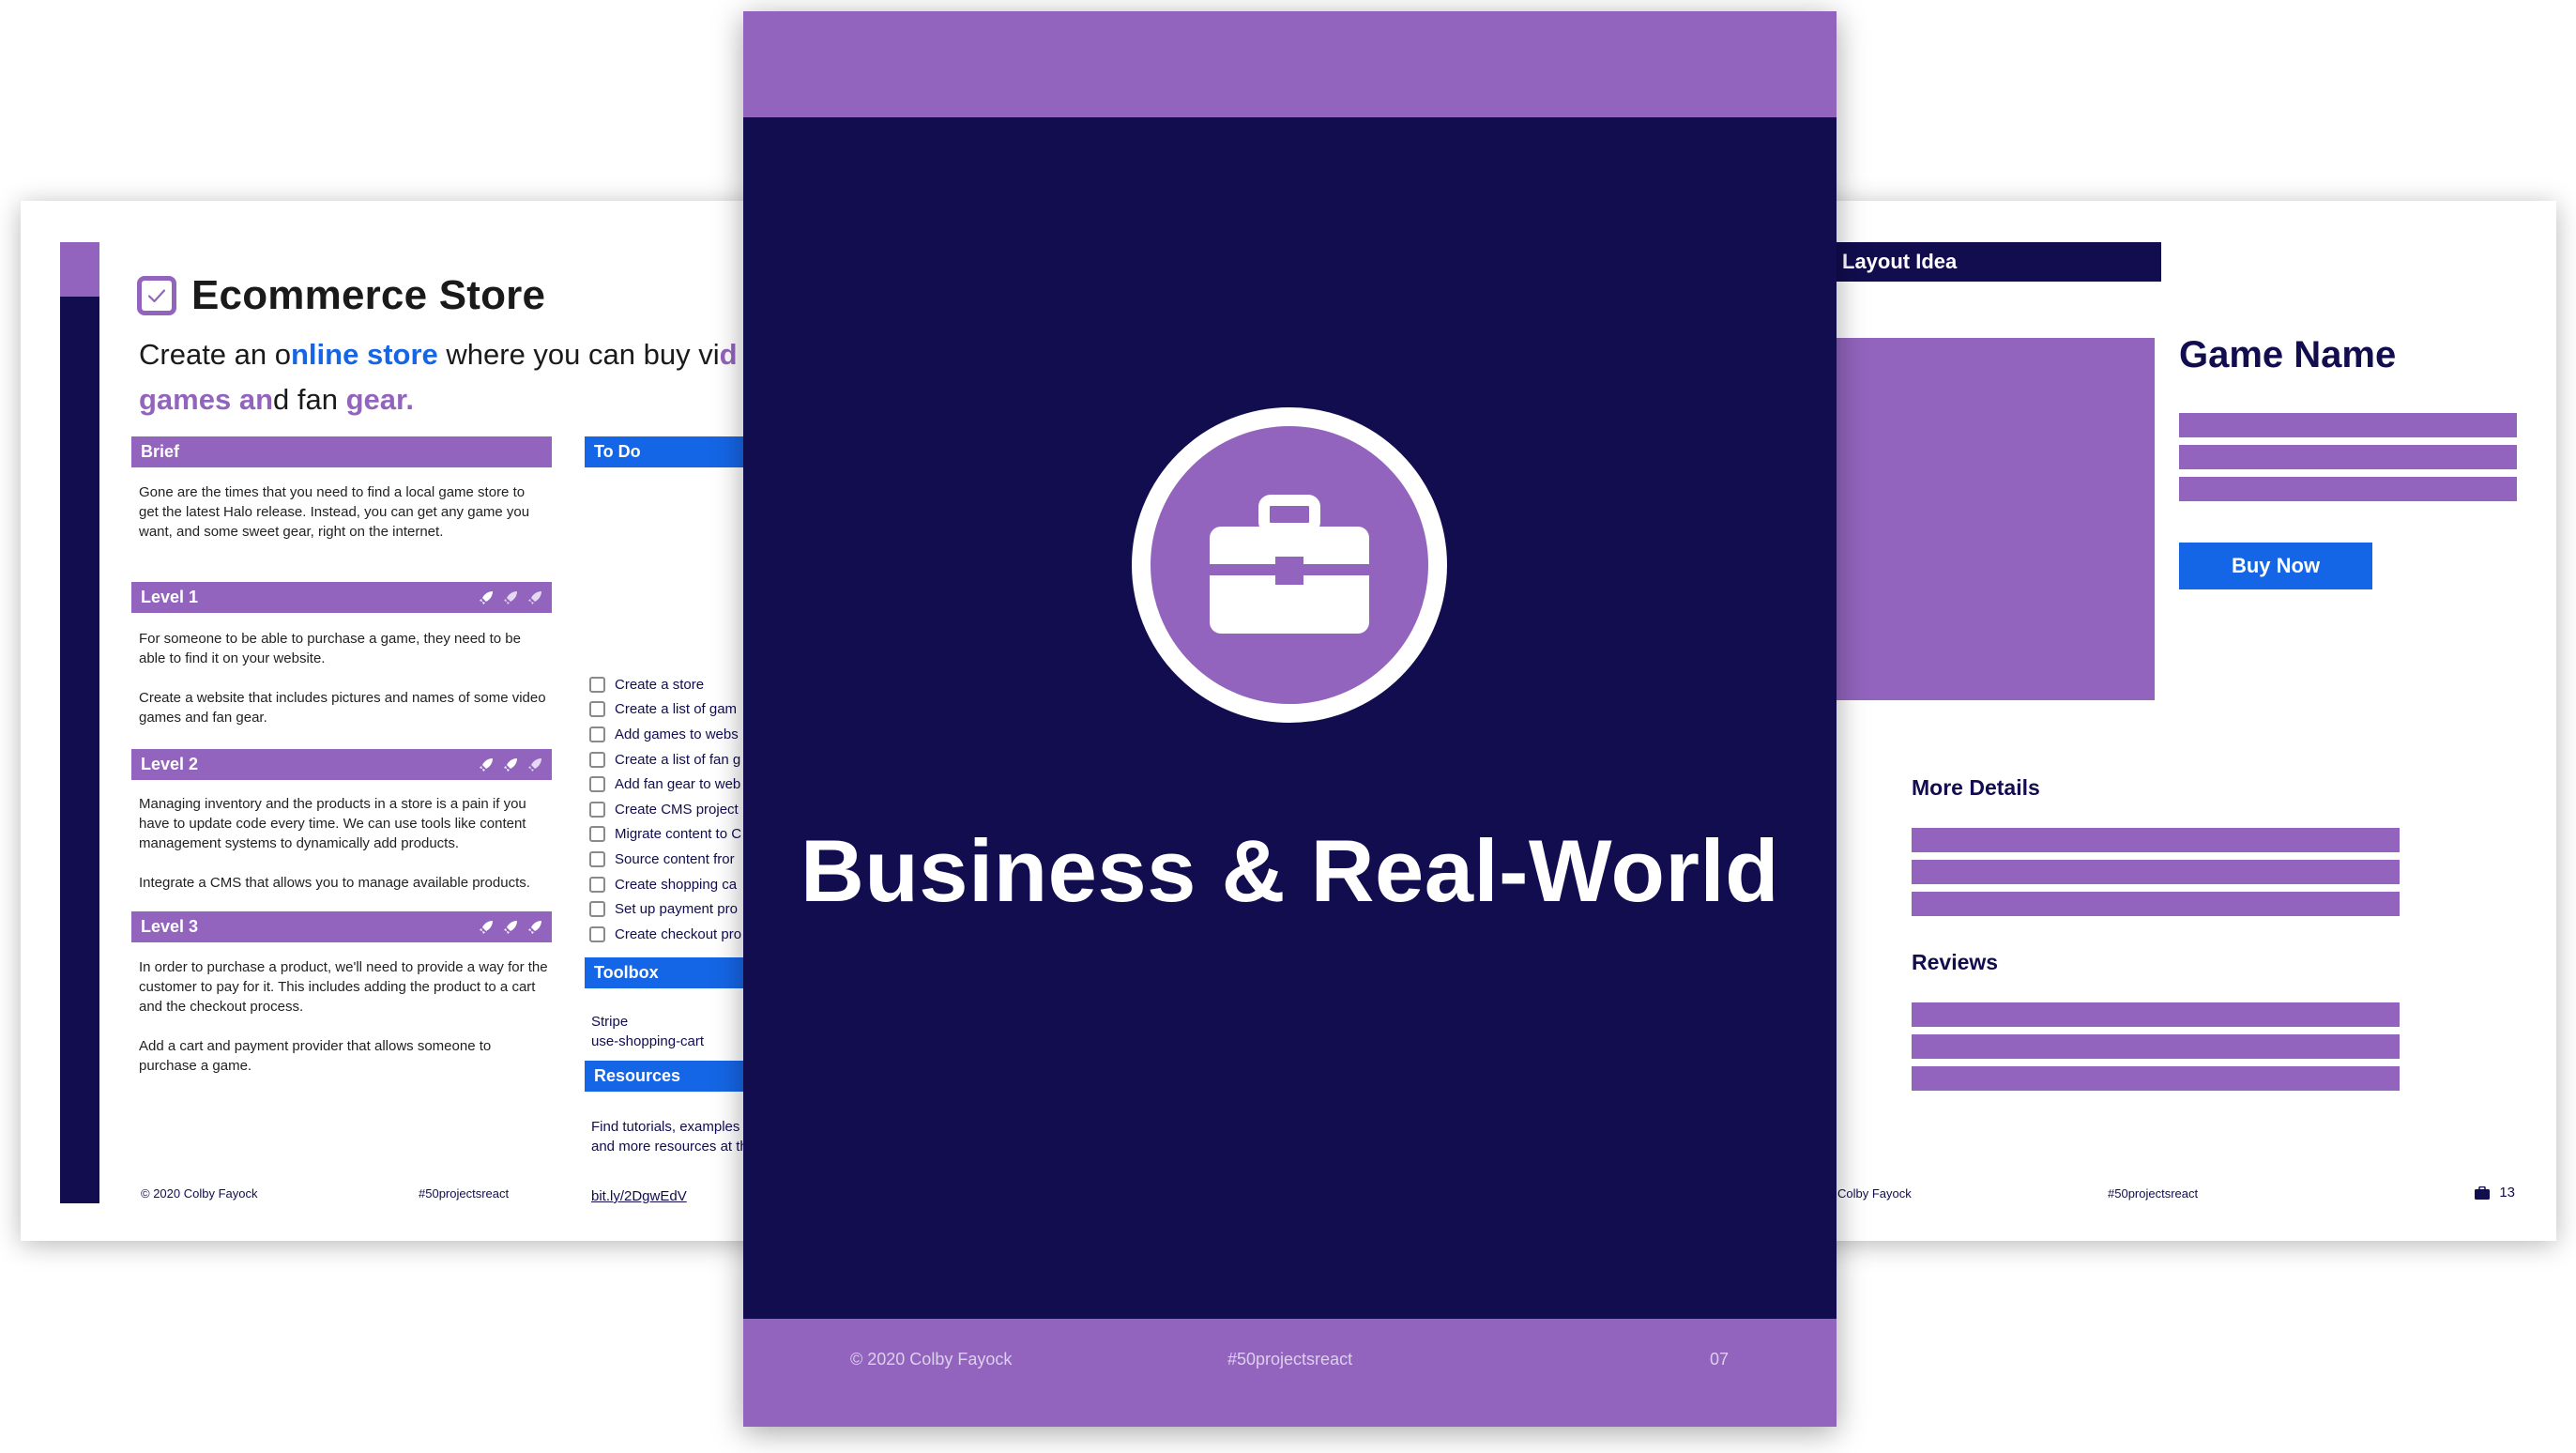 This screenshot has width=2576, height=1453. Describe the element at coordinates (1720, 1359) in the screenshot. I see `page-number: 07` at that location.